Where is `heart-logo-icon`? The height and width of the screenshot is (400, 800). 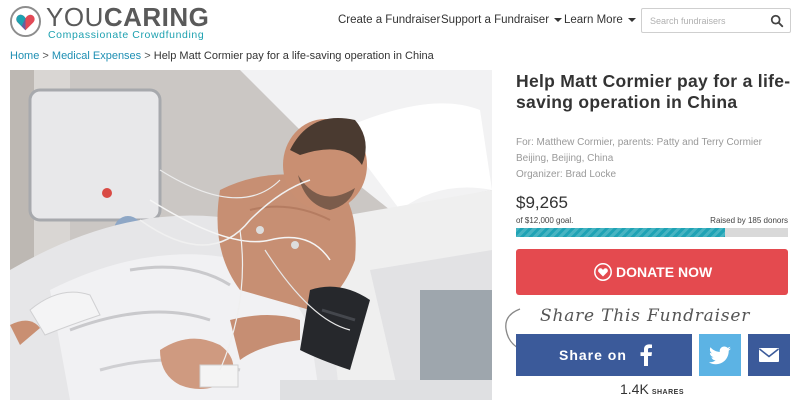
heart-logo-icon is located at coordinates (25, 21).